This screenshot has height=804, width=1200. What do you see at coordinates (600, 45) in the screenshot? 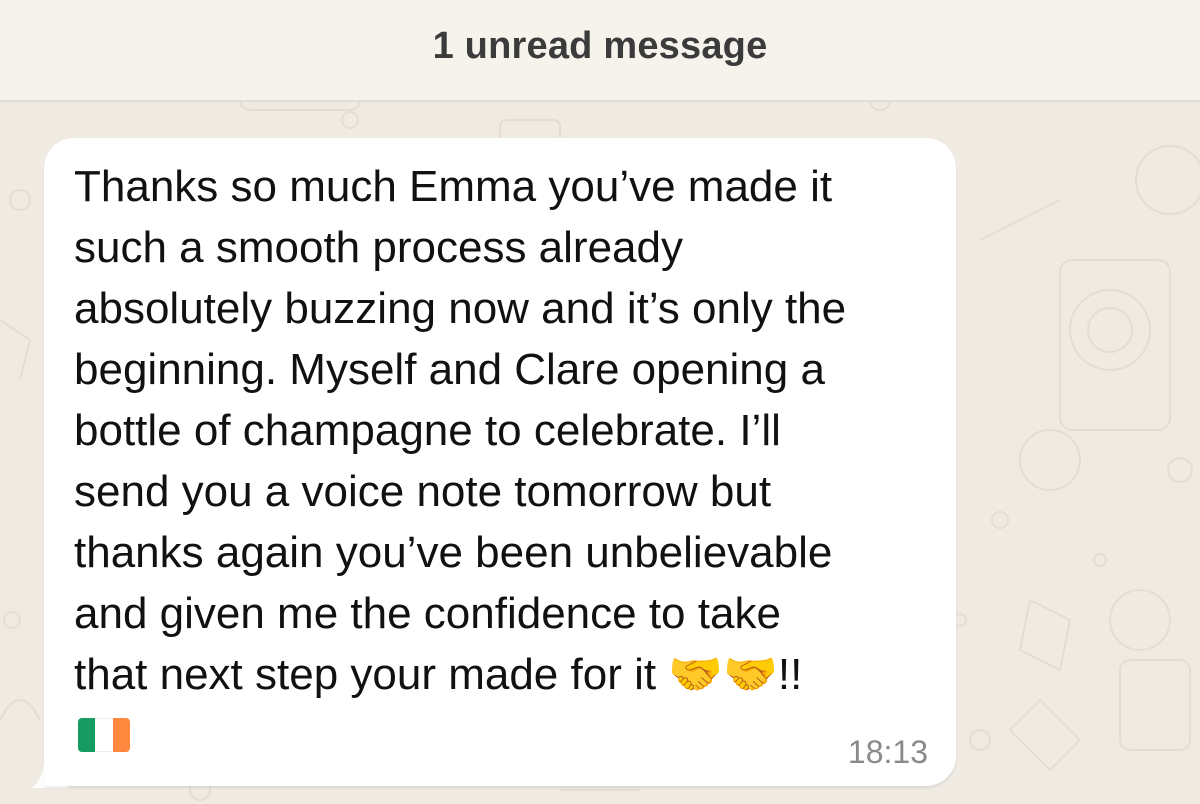
I see `unread-messages-label: 1 unread message` at bounding box center [600, 45].